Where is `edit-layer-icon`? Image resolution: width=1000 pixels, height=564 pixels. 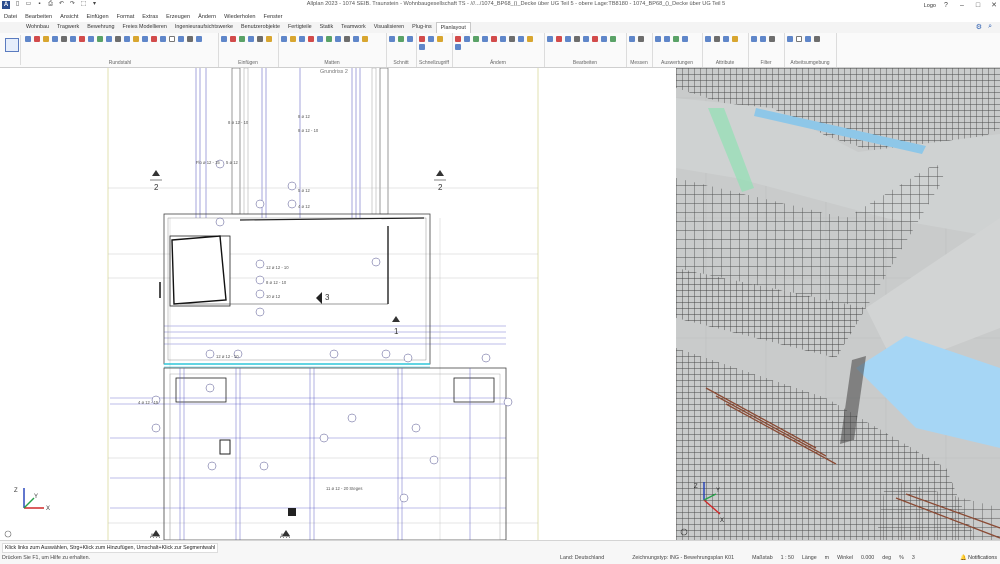
edit-layer-icon is located at coordinates (604, 39).